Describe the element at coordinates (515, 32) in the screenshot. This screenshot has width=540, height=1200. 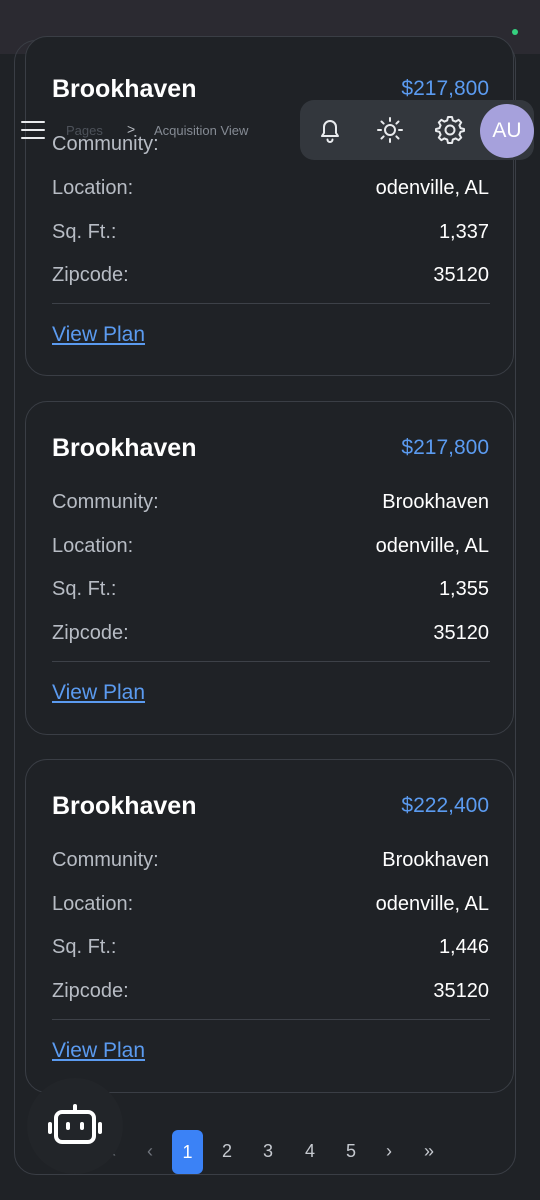
I see `status-indicator-dot` at that location.